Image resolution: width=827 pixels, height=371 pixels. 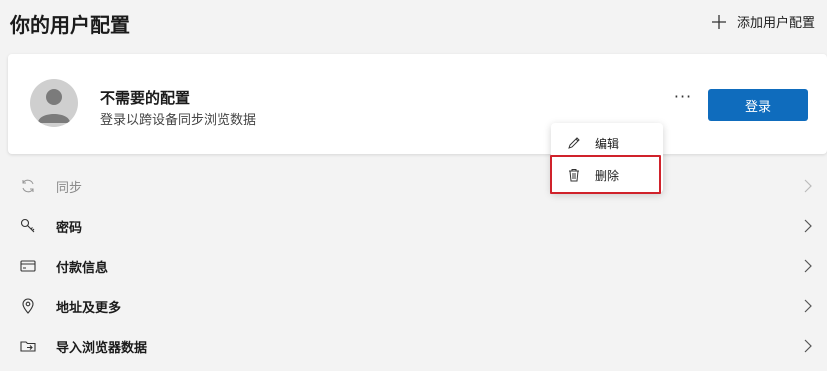 I want to click on settings-item-label: 地址及更多, so click(x=89, y=308).